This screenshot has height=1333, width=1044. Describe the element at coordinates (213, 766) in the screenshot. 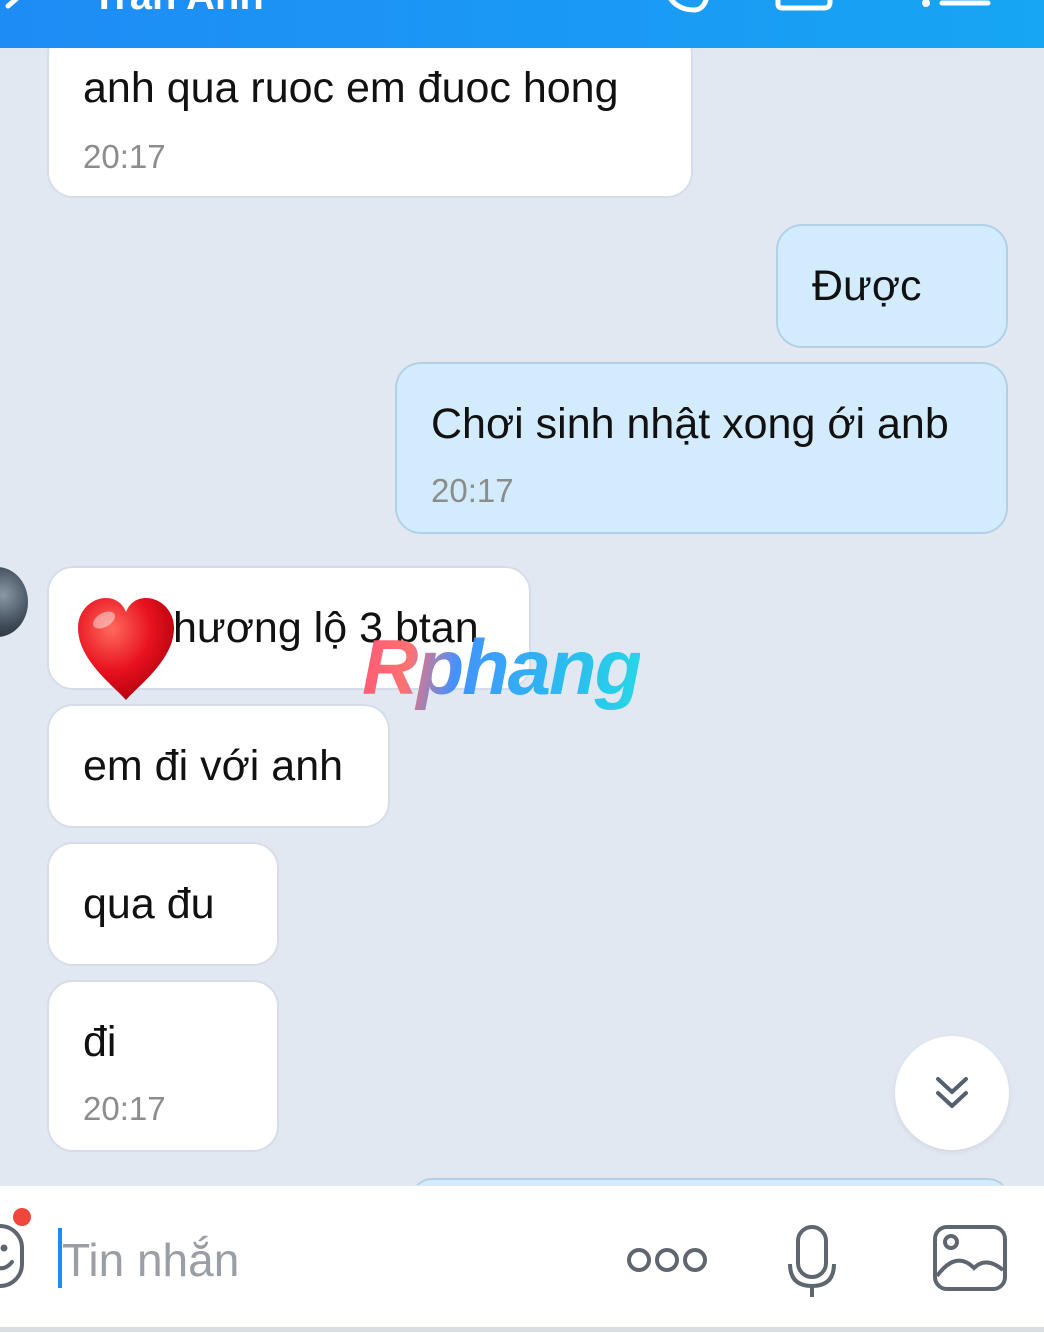

I see `message-text: em đi với anh` at that location.